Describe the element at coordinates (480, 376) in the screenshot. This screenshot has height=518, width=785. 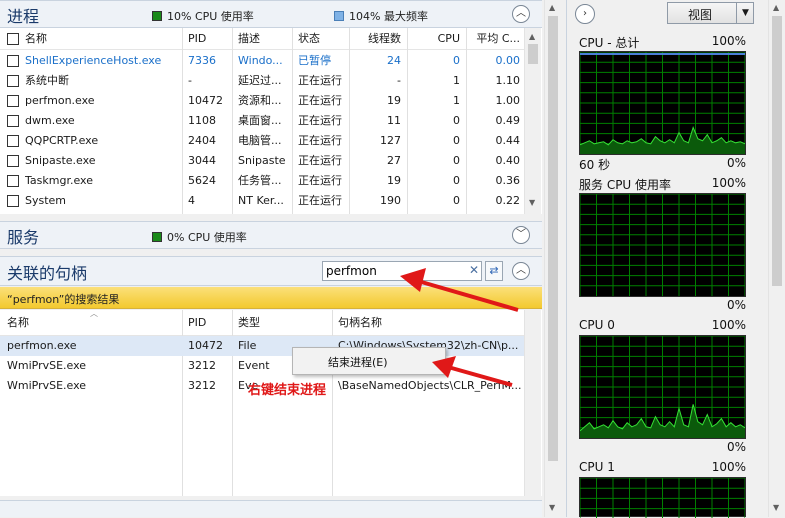
I see `menu-arrow-line` at that location.